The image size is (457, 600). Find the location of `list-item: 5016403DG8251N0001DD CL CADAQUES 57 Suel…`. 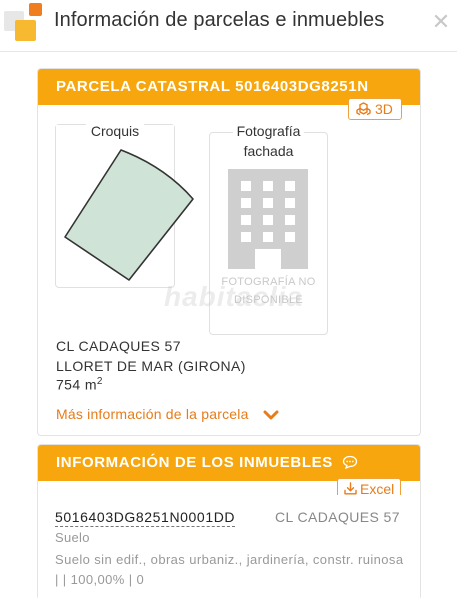

list-item: 5016403DG8251N0001DD CL CADAQUES 57 Suel… is located at coordinates (229, 547).